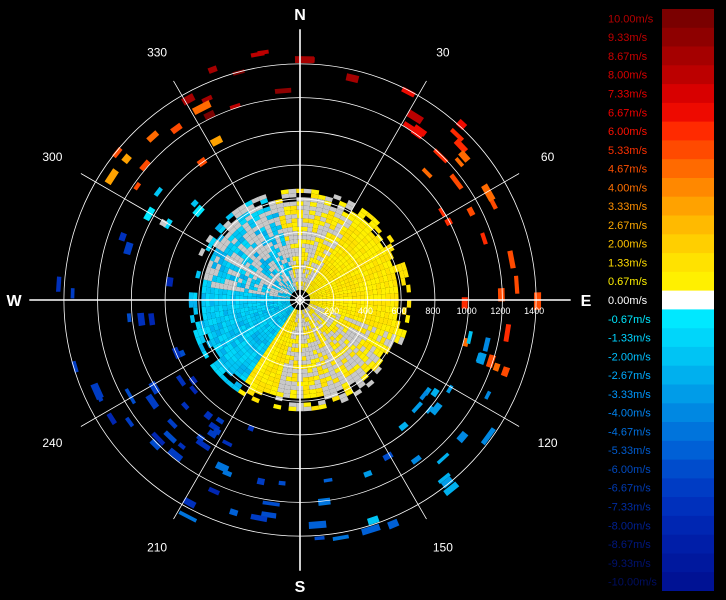 Image resolution: width=726 pixels, height=600 pixels. I want to click on colorbar-label: 8.67m/s, so click(628, 57).